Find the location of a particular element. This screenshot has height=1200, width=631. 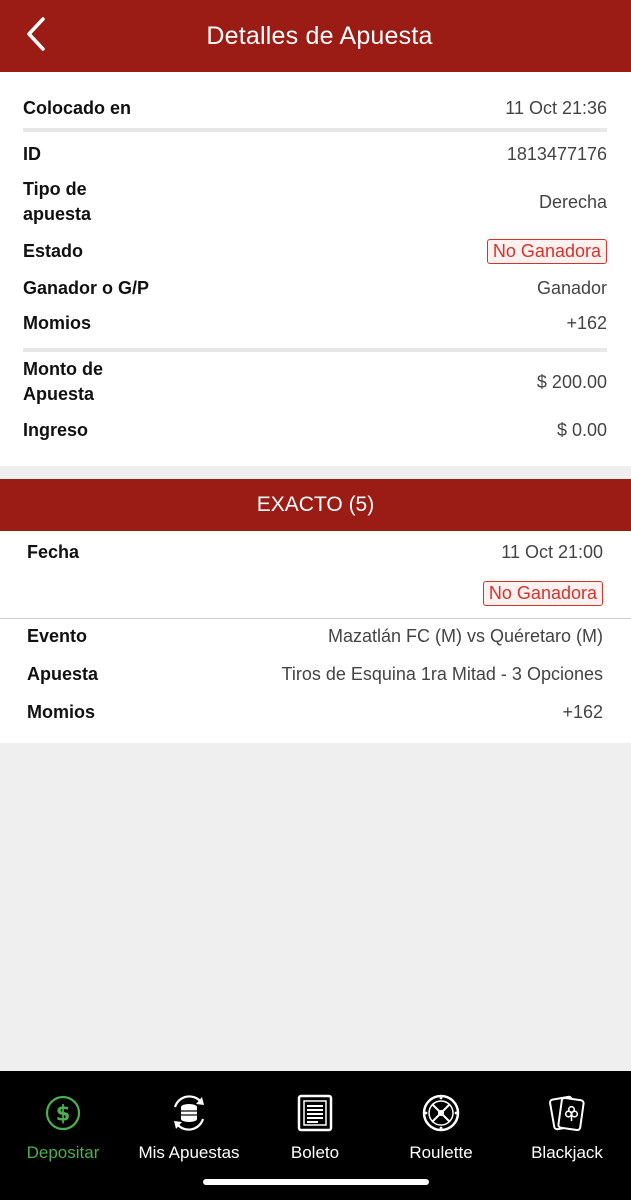

nav-item-mis-apuestas: Mis Apuestas is located at coordinates (189, 1128).